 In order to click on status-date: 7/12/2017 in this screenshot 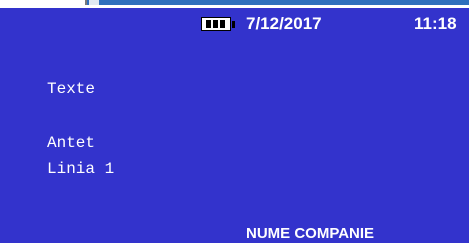, I will do `click(284, 23)`.